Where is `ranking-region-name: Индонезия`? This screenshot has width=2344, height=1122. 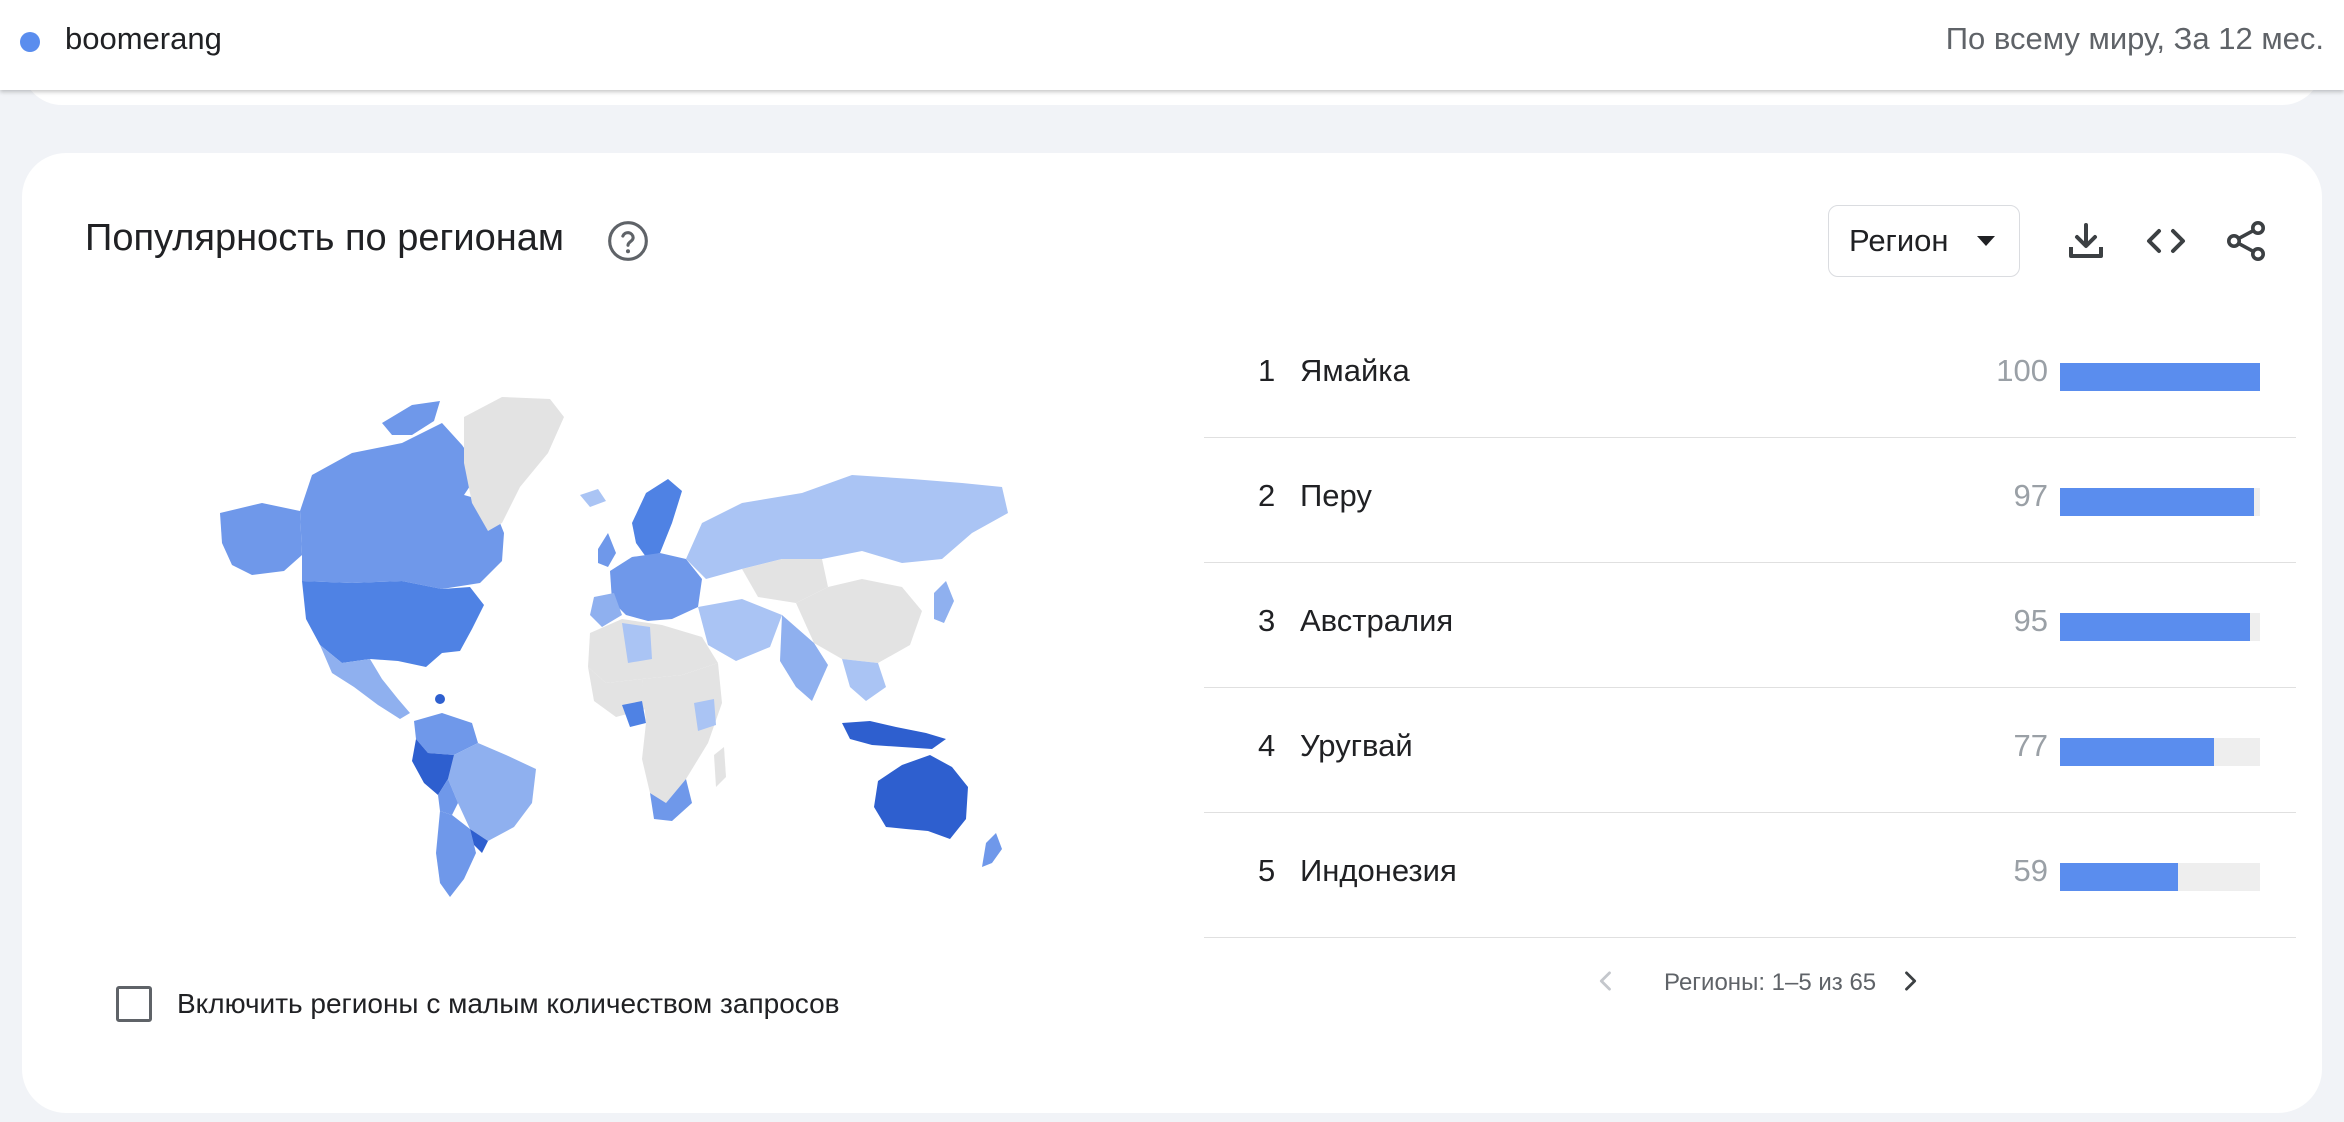 ranking-region-name: Индонезия is located at coordinates (1378, 871).